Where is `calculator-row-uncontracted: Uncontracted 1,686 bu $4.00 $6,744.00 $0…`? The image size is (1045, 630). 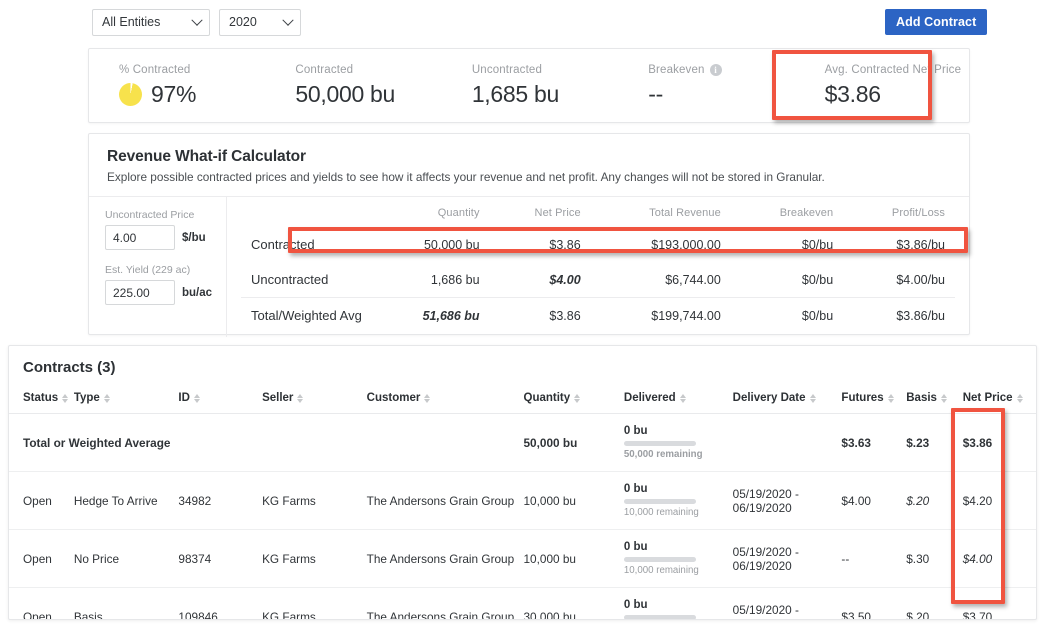
calculator-row-uncontracted: Uncontracted 1,686 bu $4.00 $6,744.00 $0… is located at coordinates (598, 280).